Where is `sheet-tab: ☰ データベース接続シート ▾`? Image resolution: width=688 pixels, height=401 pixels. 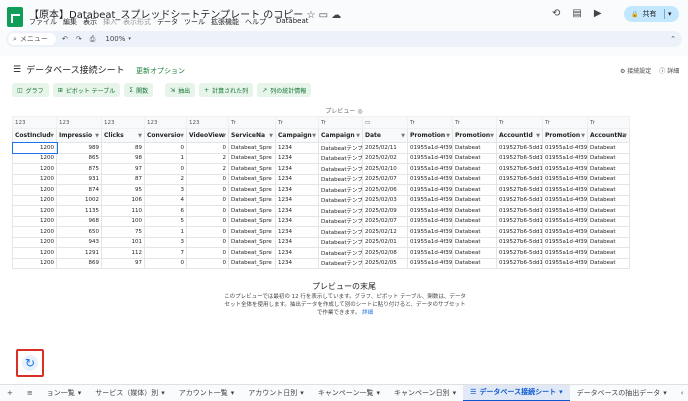 sheet-tab: ☰ データベース接続シート ▾ is located at coordinates (516, 392).